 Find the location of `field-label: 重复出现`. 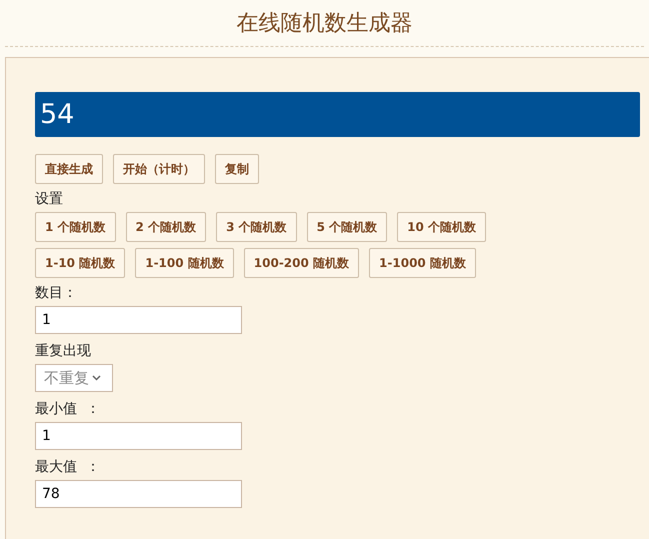

field-label: 重复出现 is located at coordinates (63, 351).